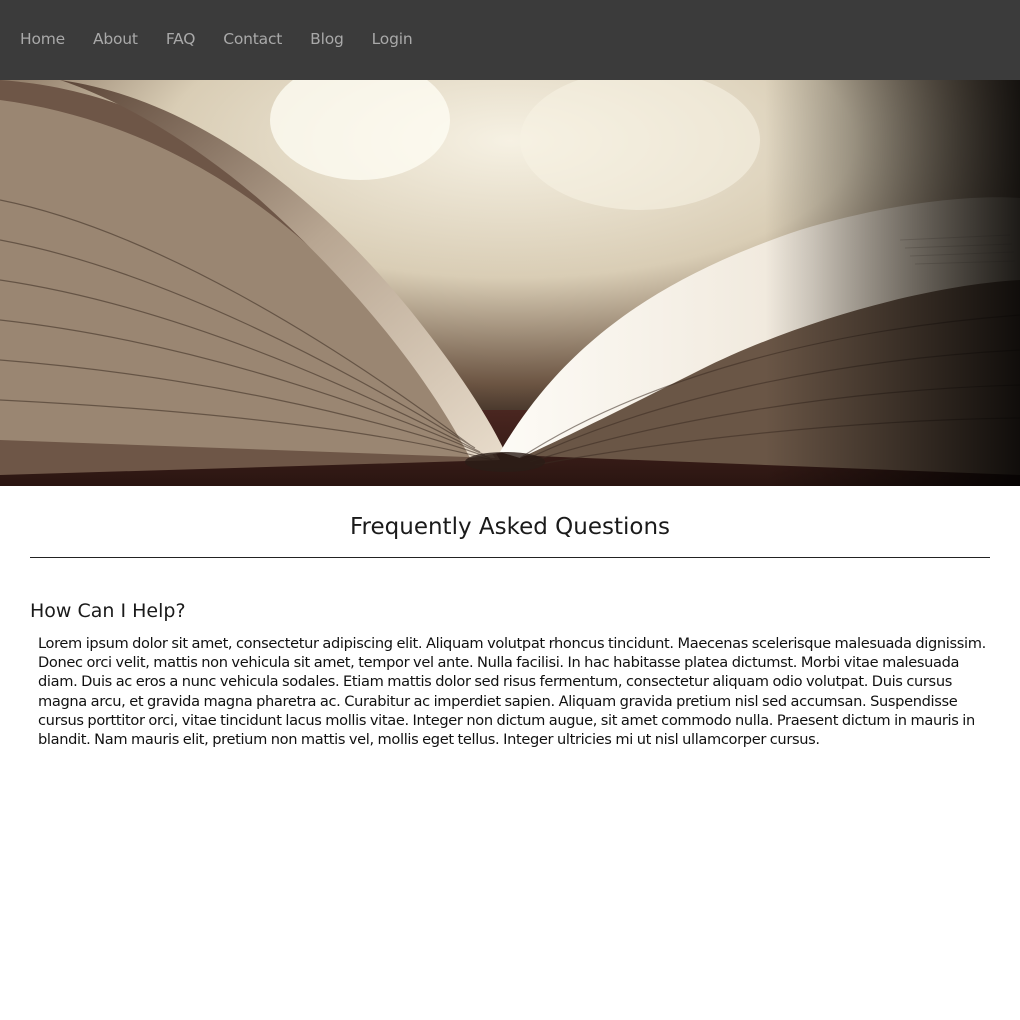 This screenshot has height=1020, width=1020. I want to click on title-divider, so click(510, 557).